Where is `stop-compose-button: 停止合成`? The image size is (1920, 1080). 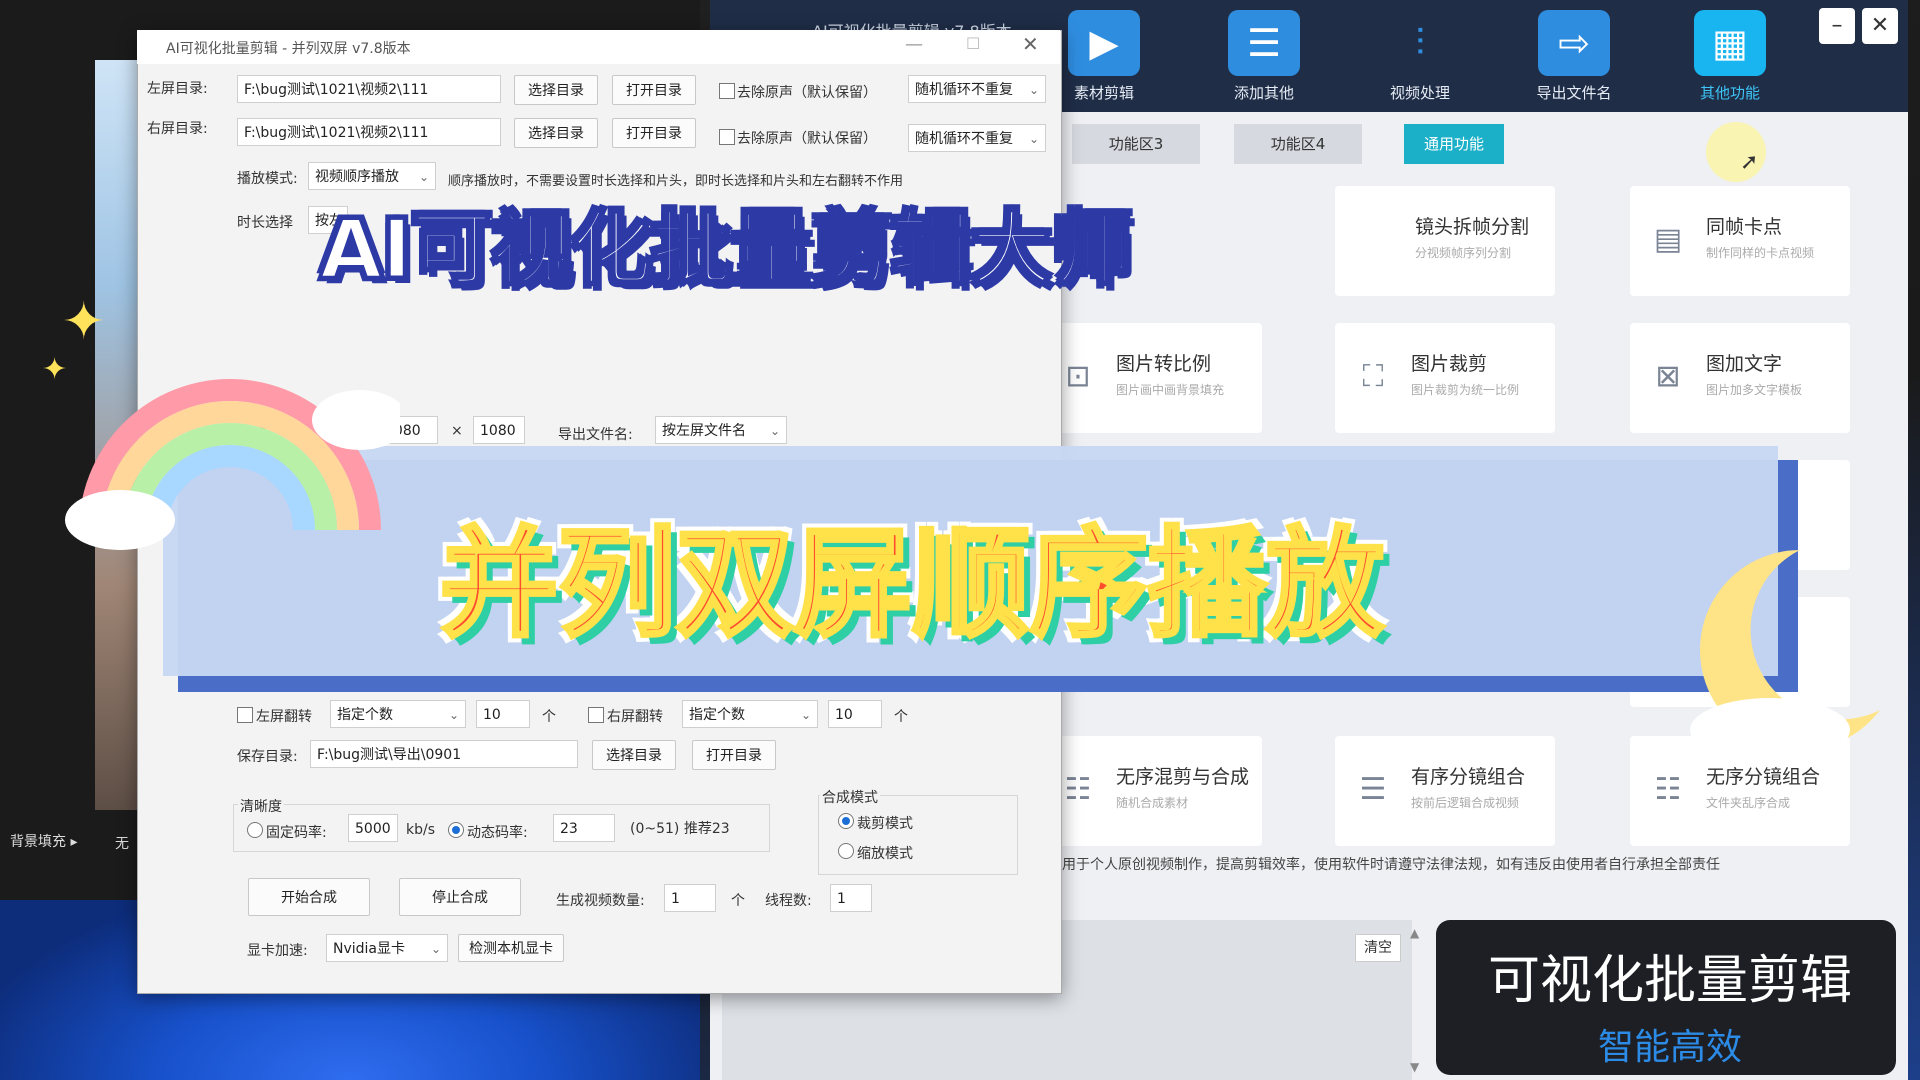
stop-compose-button: 停止合成 is located at coordinates (460, 897).